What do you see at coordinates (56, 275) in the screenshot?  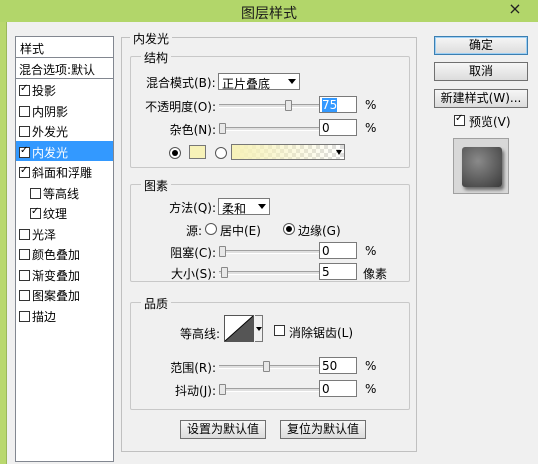 I see `style-list-item-label: 渐变叠加` at bounding box center [56, 275].